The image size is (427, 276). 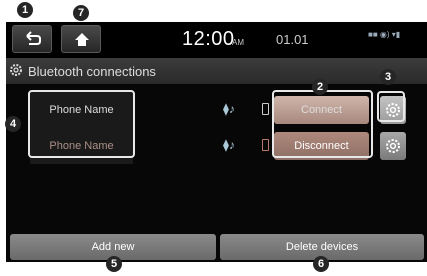 I want to click on callout-marker: 2, so click(x=320, y=87).